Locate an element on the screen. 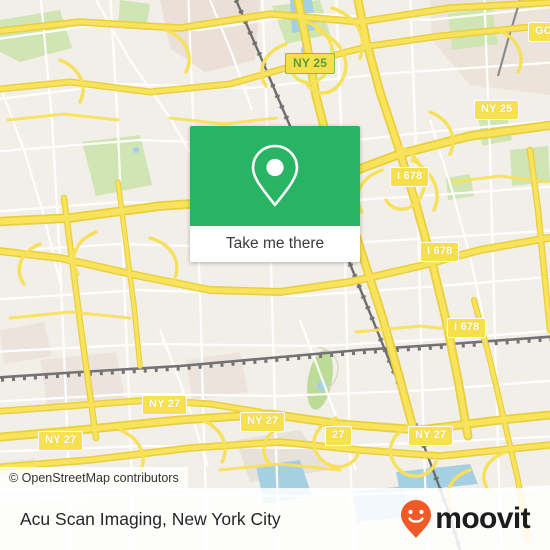 The width and height of the screenshot is (550, 550). take-me-there-label: Take me there is located at coordinates (275, 243).